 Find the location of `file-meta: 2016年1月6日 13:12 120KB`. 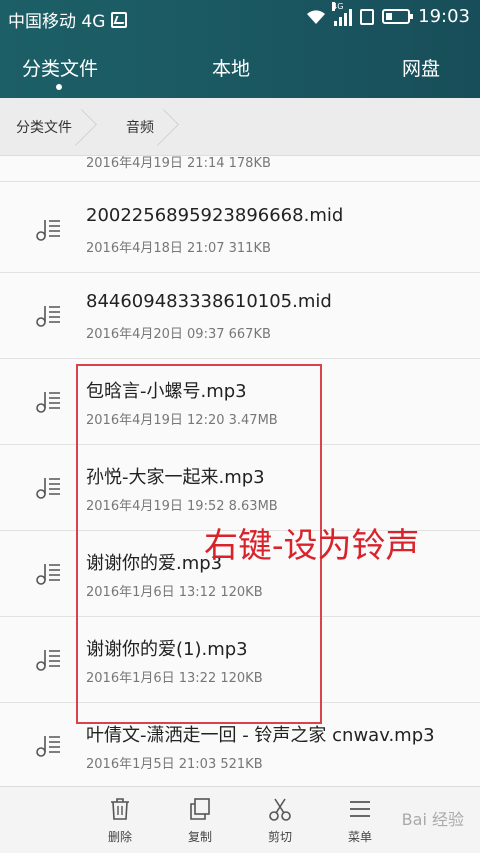

file-meta: 2016年1月6日 13:12 120KB is located at coordinates (174, 592).